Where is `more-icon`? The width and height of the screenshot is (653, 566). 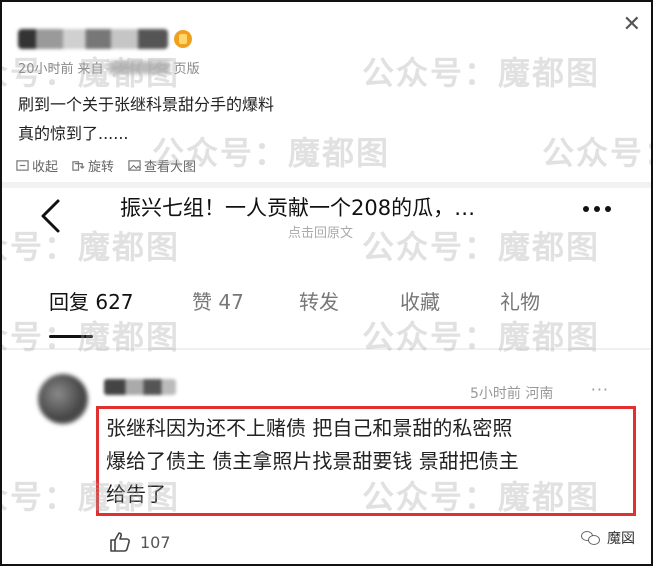
more-icon is located at coordinates (597, 209).